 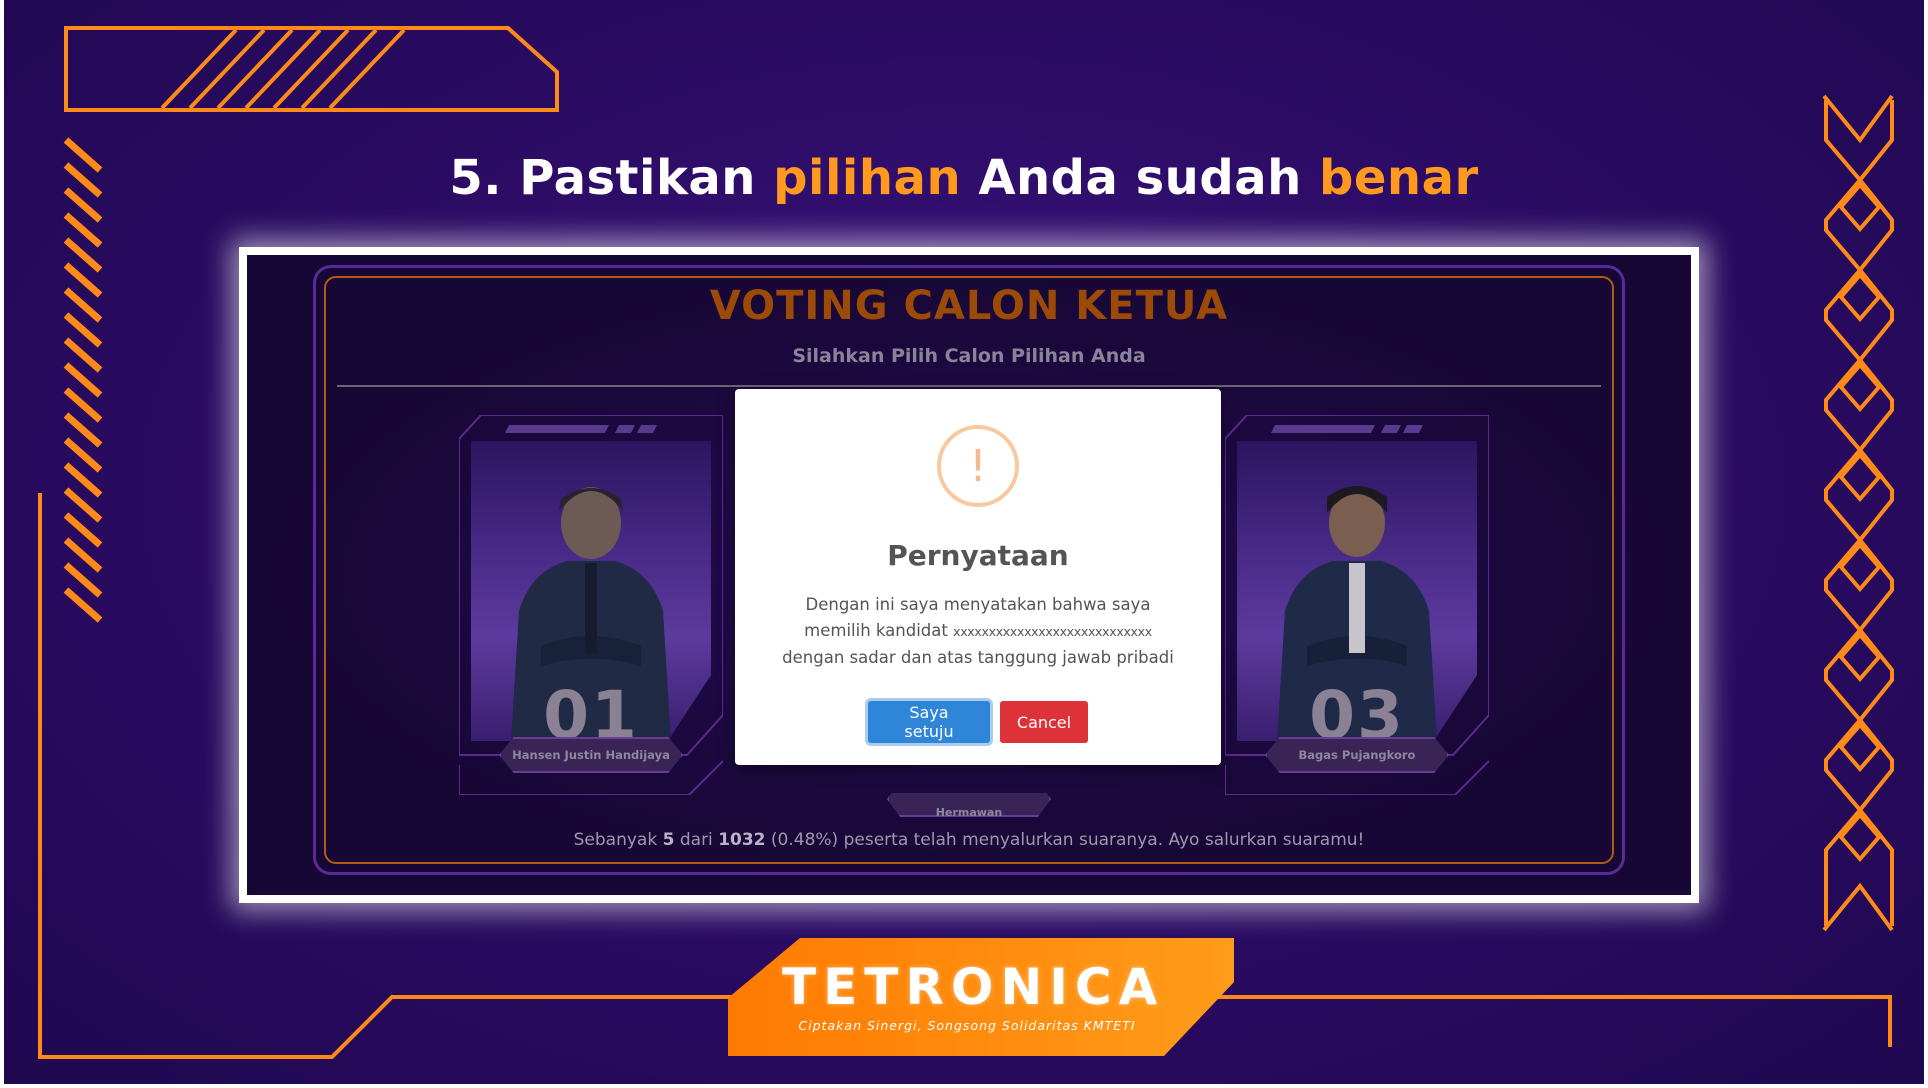 I want to click on title-highlight-benar: benar, so click(x=1398, y=178).